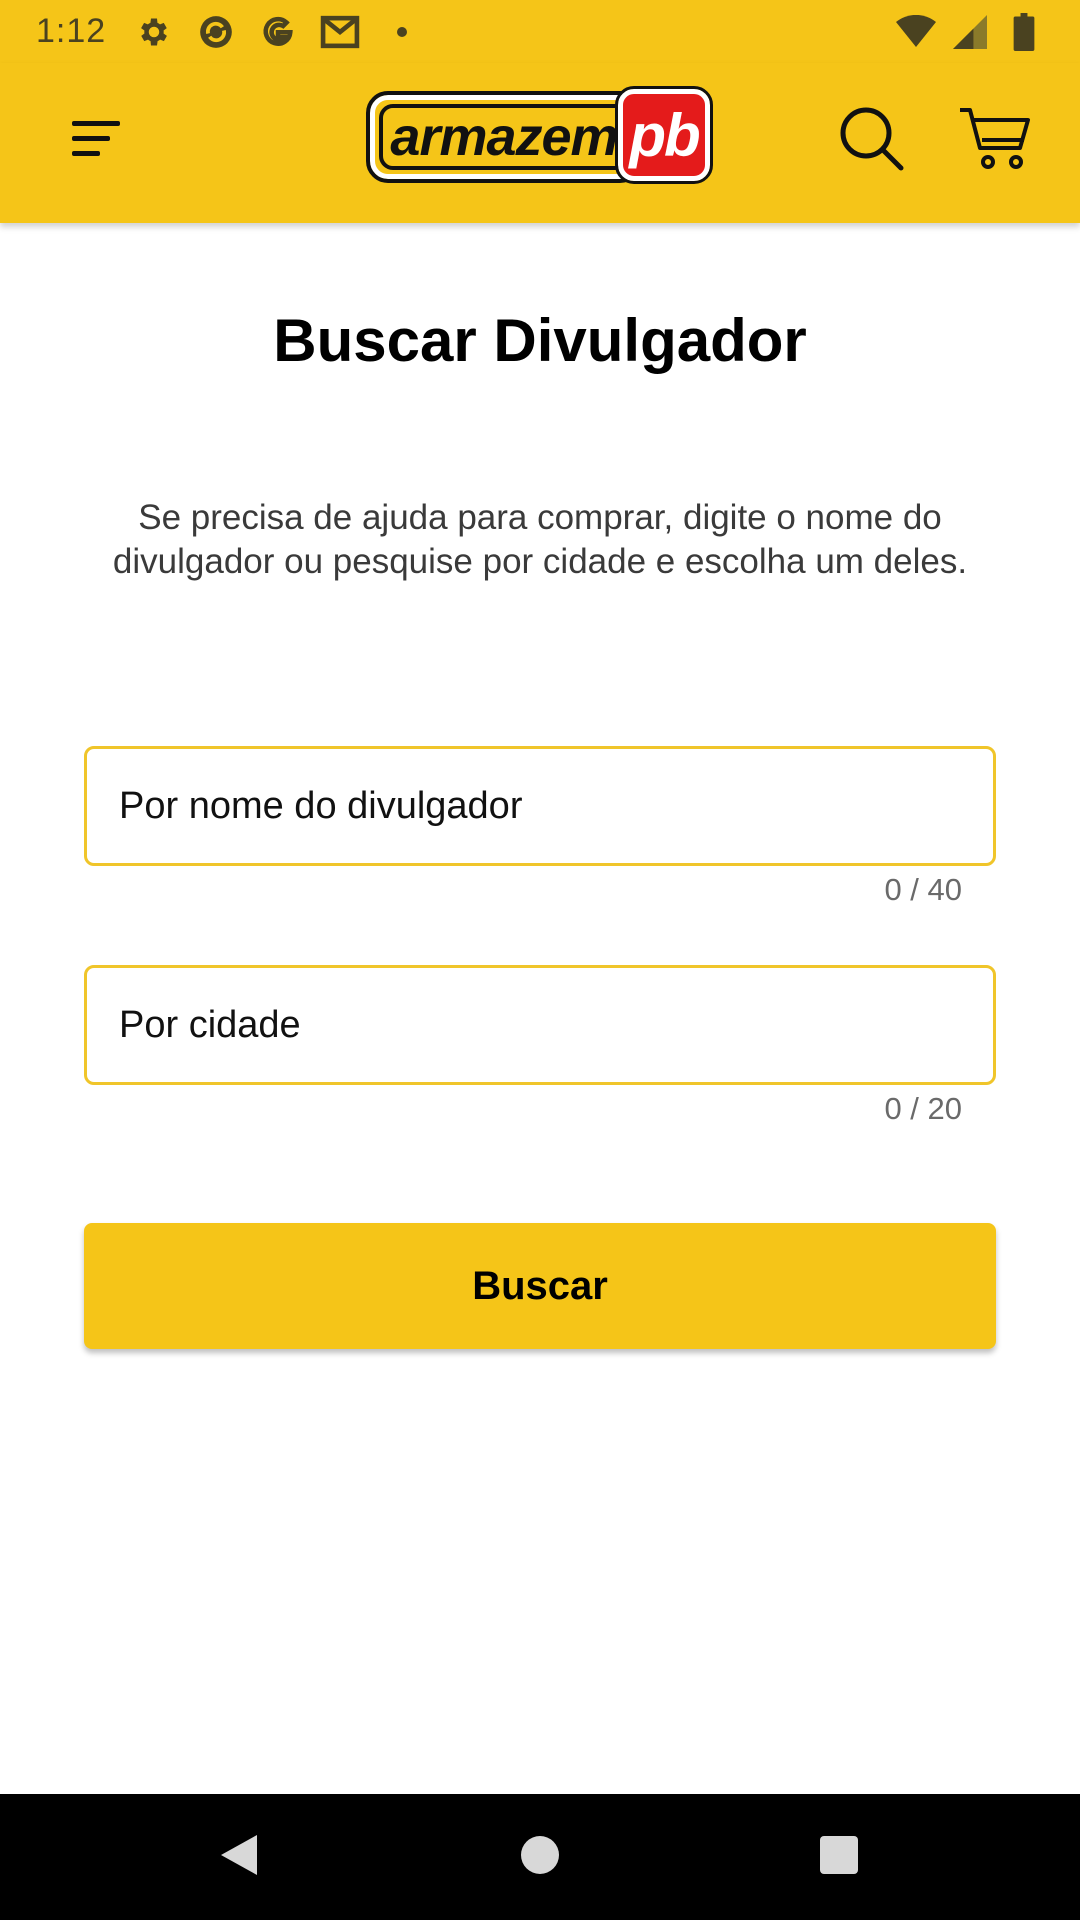  I want to click on logo-text-pb: pb, so click(664, 135).